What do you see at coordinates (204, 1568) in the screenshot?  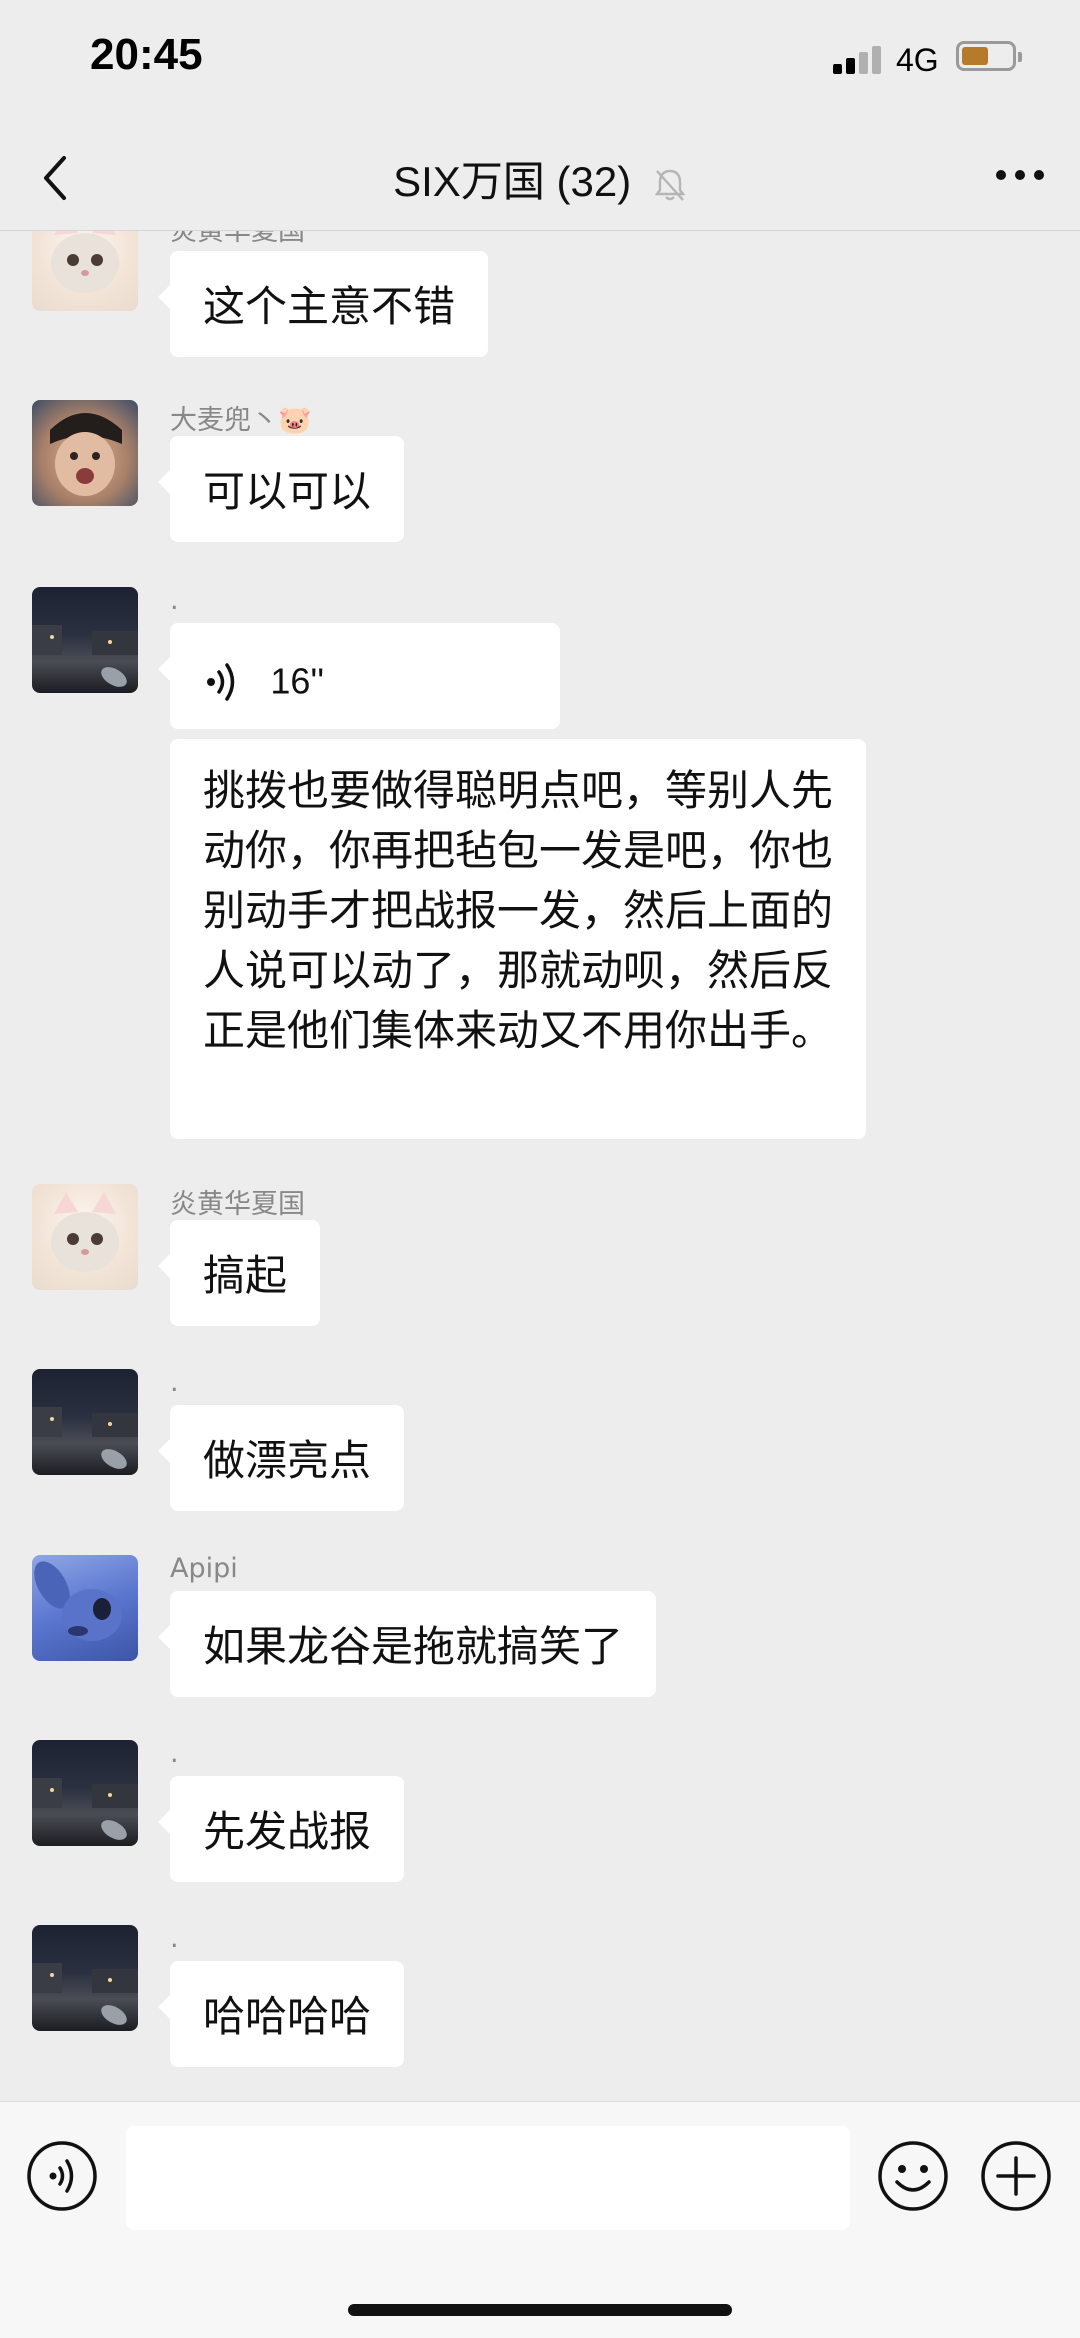 I see `sender-name: Apipi` at bounding box center [204, 1568].